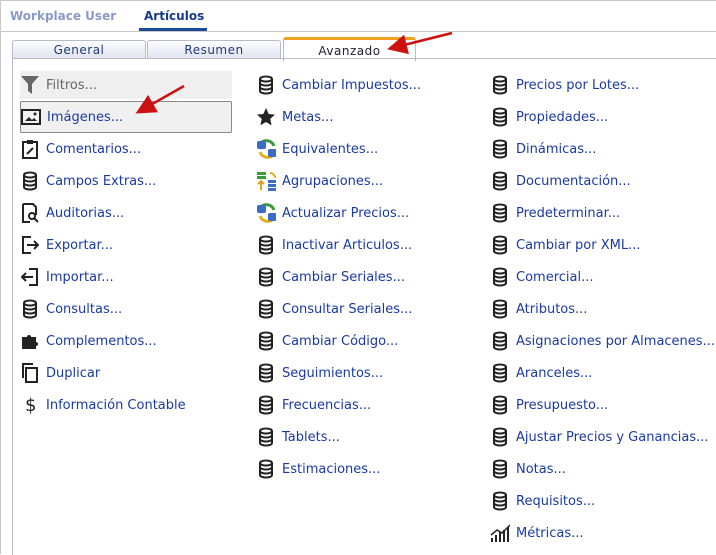 The image size is (716, 555). What do you see at coordinates (160, 99) in the screenshot?
I see `arrow-imagenes` at bounding box center [160, 99].